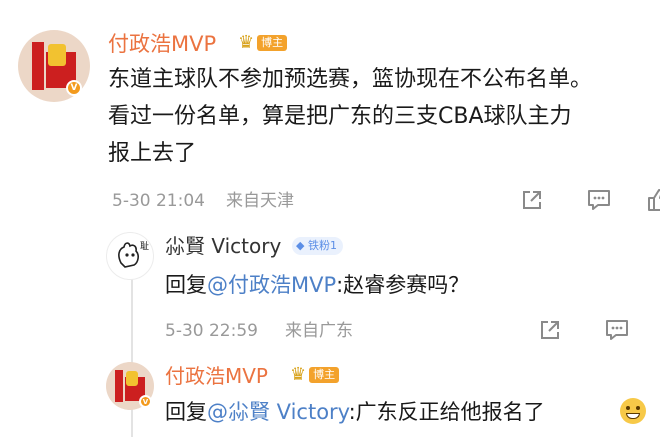 The width and height of the screenshot is (660, 437). What do you see at coordinates (340, 116) in the screenshot?
I see `comment-text-line: 看过一份名单，算是把广东的三支CBA球队主力` at bounding box center [340, 116].